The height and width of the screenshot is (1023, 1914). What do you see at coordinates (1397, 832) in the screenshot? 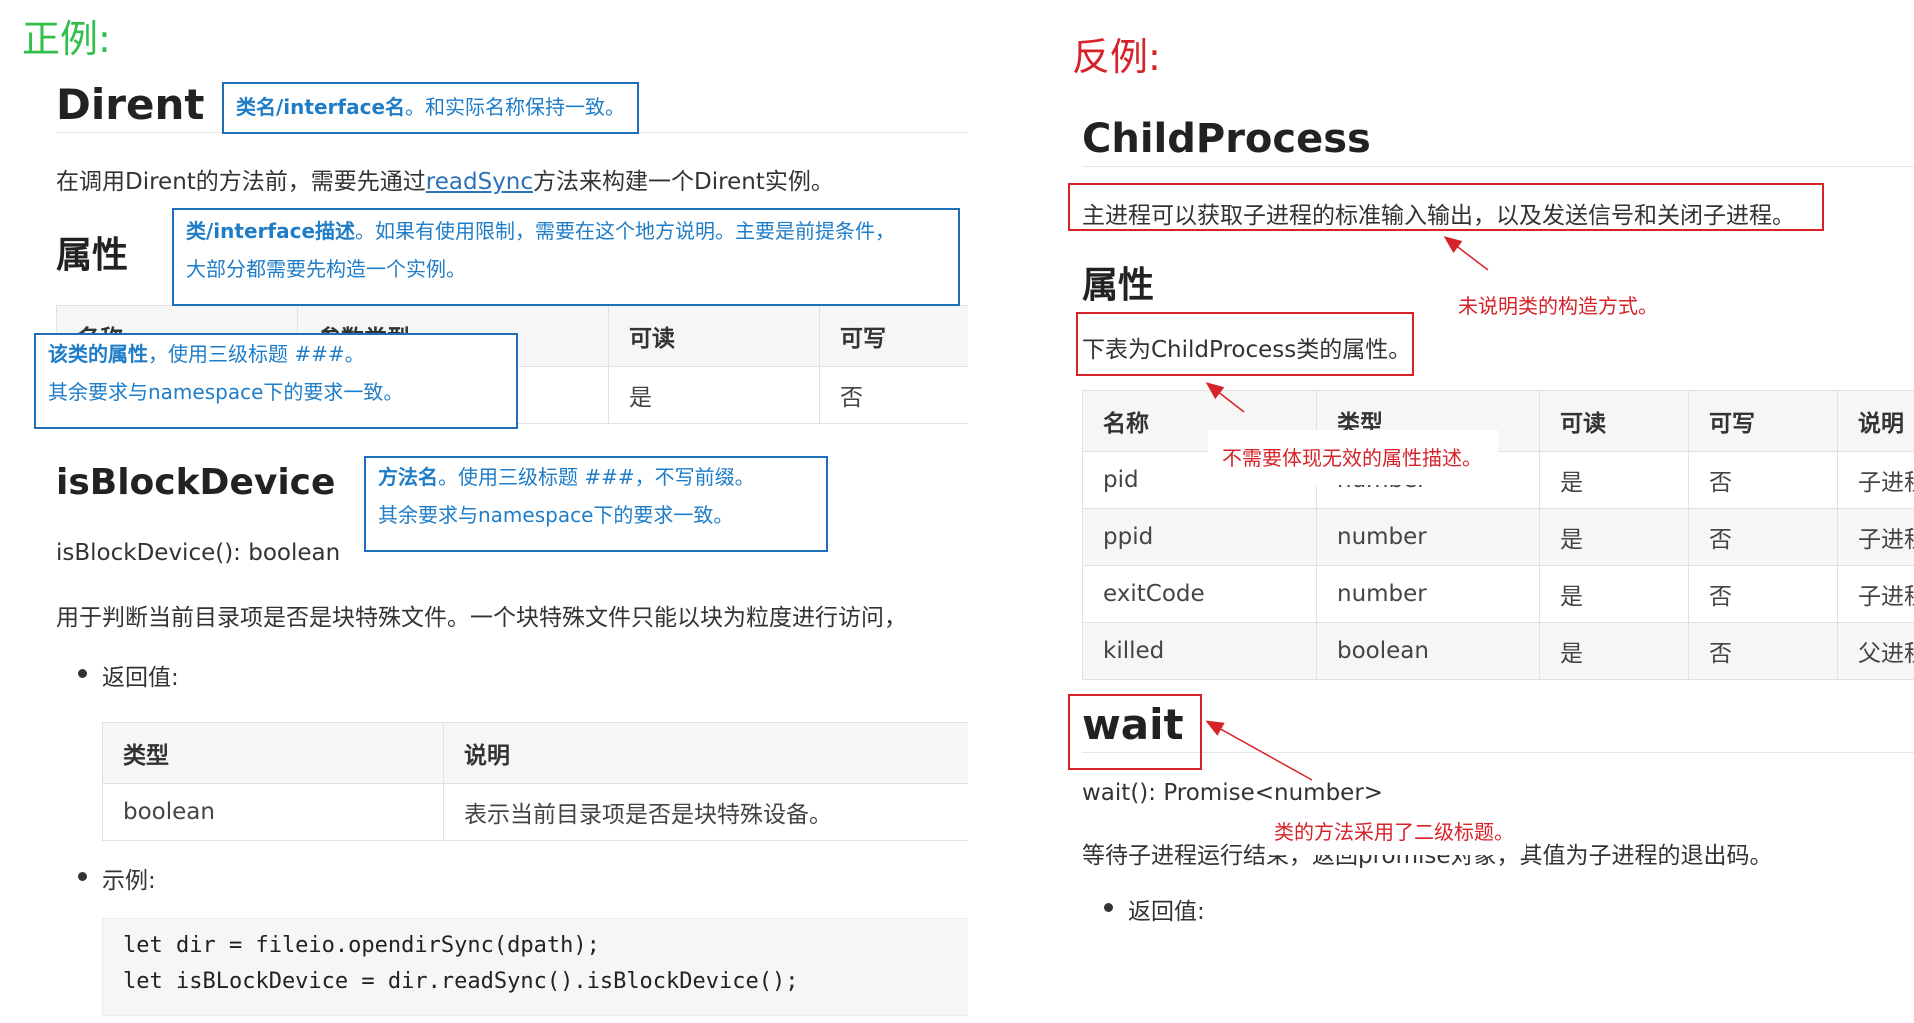
I see `annotation-second-level-heading: 类的方法采用了二级标题。` at bounding box center [1397, 832].